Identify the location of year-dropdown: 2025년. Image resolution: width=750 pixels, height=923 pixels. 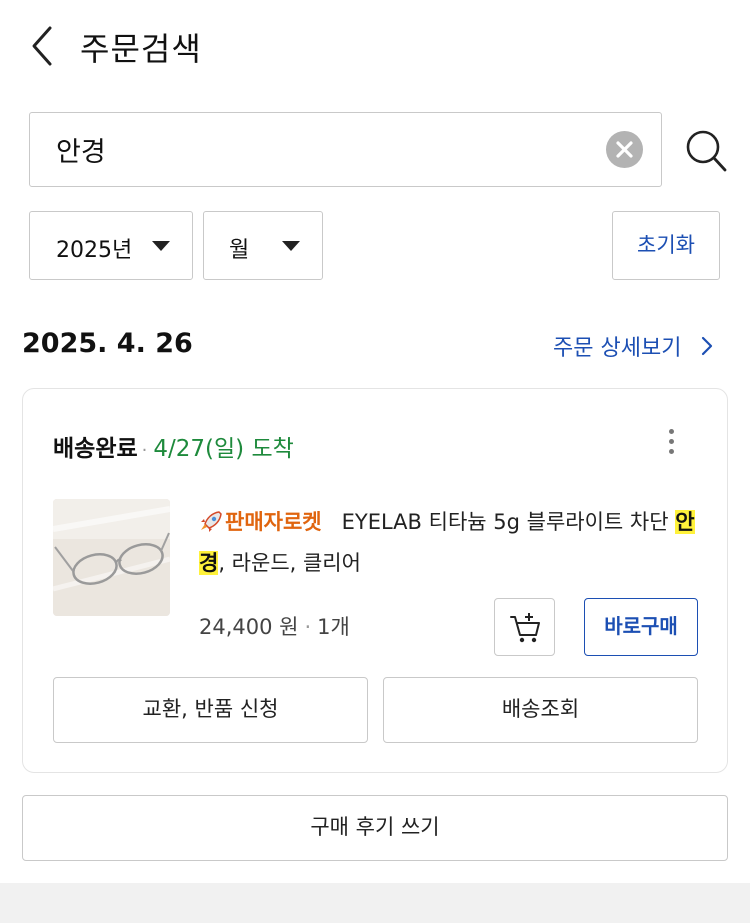
(111, 245).